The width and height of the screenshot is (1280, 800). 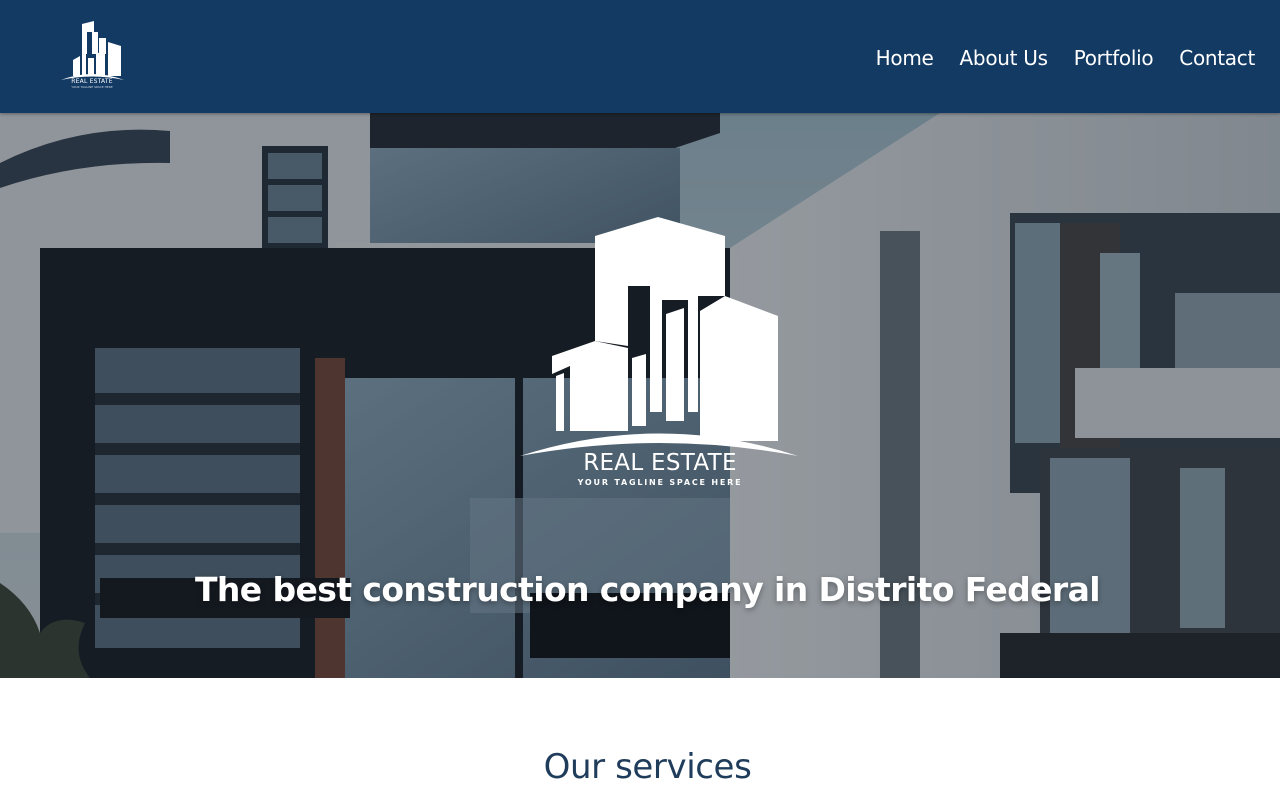 What do you see at coordinates (92, 56) in the screenshot?
I see `header-logo-link: REAL ESTATE YOUR TAGLINE SPACE HERE` at bounding box center [92, 56].